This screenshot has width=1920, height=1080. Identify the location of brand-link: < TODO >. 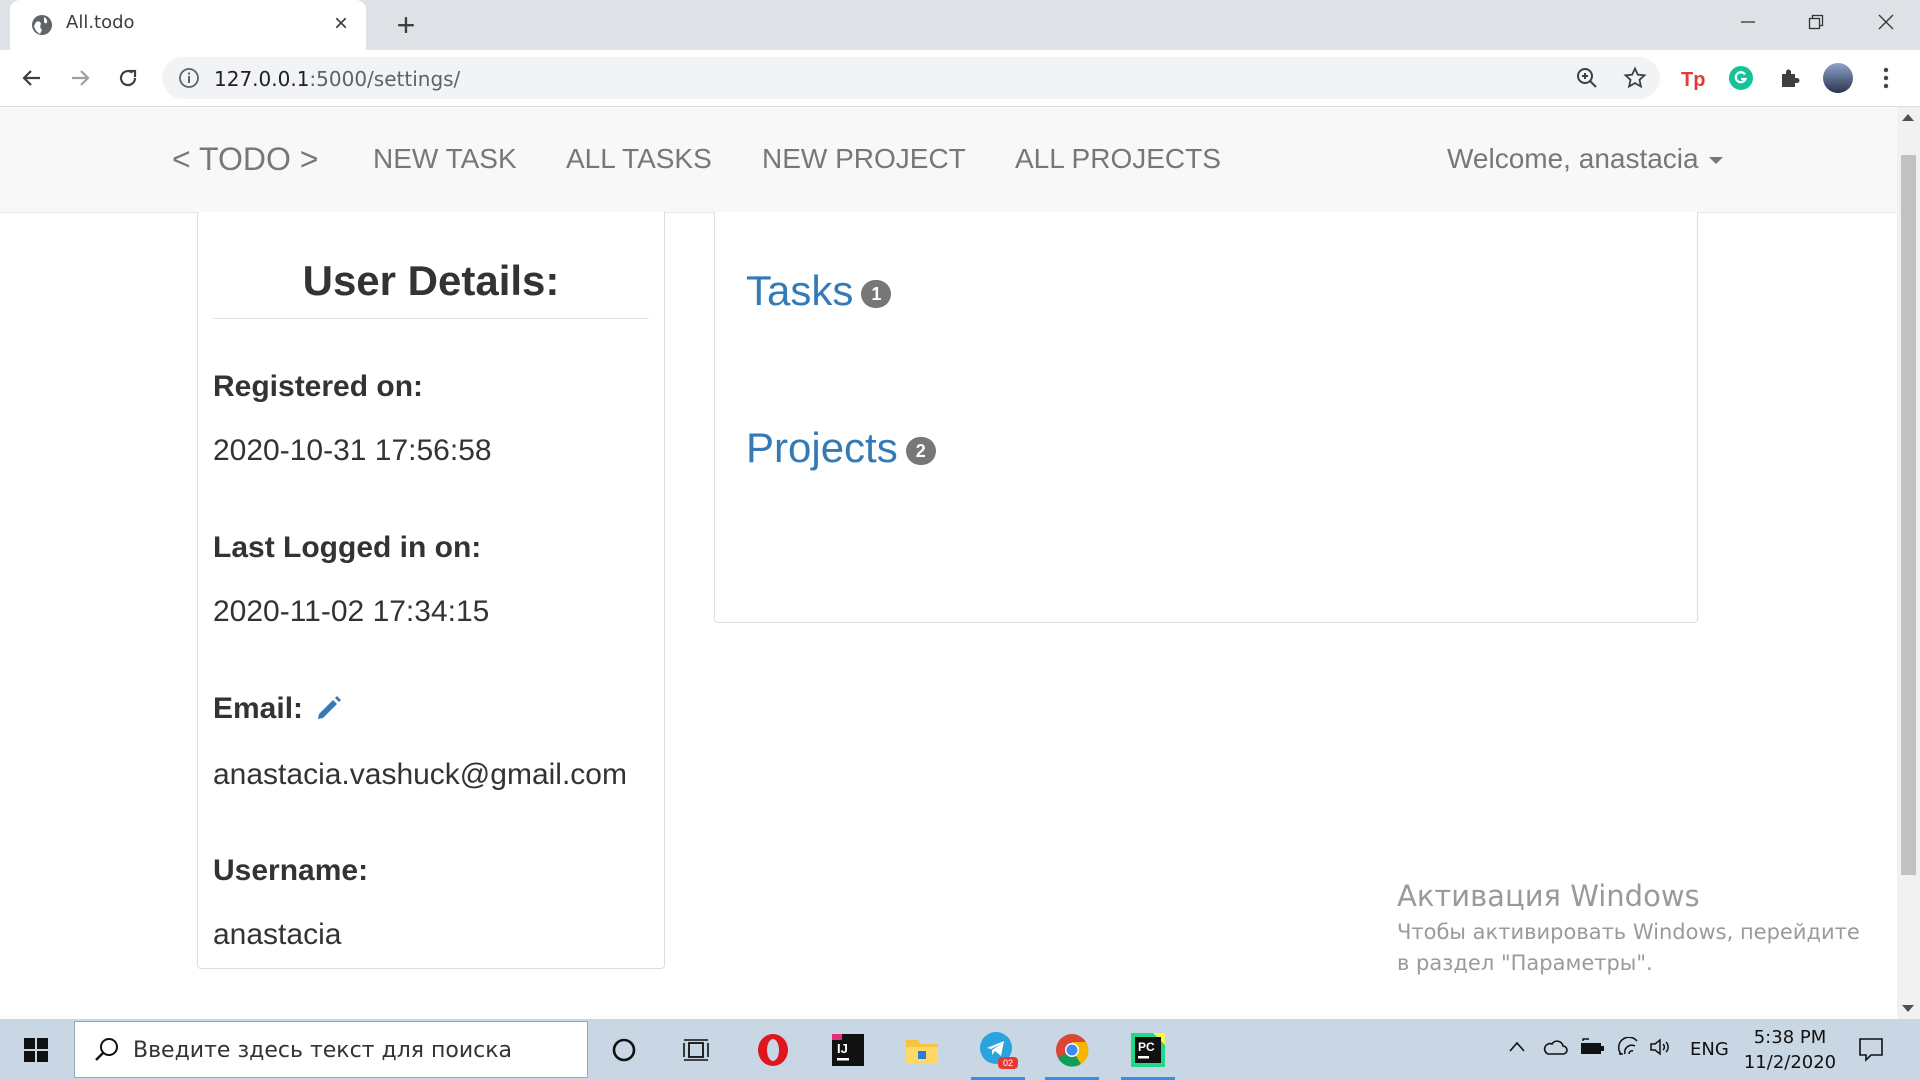
(245, 159).